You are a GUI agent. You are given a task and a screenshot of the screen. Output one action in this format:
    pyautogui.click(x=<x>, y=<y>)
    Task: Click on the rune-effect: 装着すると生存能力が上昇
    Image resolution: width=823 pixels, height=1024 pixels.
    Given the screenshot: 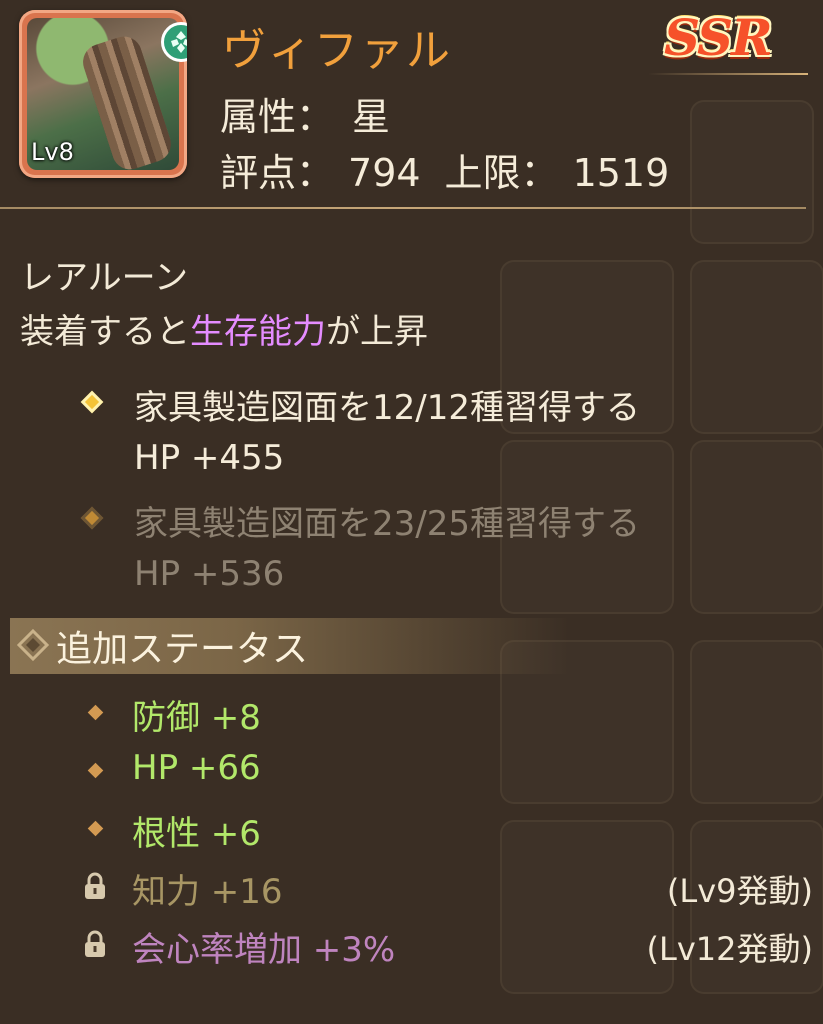 What is the action you would take?
    pyautogui.click(x=224, y=328)
    